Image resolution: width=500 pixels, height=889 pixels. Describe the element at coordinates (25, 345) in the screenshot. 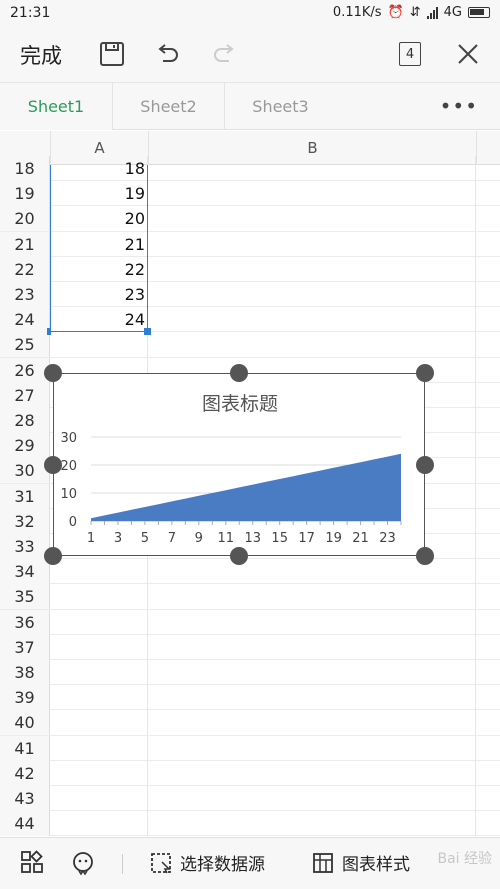

I see `row-number: 25` at that location.